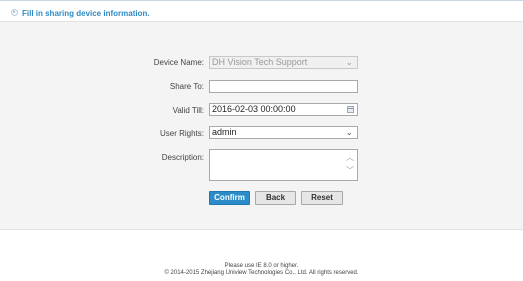  What do you see at coordinates (186, 86) in the screenshot?
I see `share-to-label: Share To:` at bounding box center [186, 86].